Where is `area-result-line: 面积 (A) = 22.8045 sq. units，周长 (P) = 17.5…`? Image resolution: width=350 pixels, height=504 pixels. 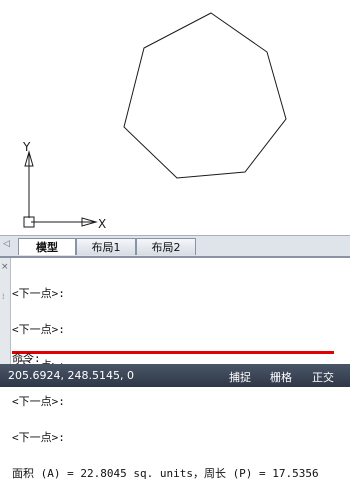 area-result-line: 面积 (A) = 22.8045 sq. units，周长 (P) = 17.5… is located at coordinates (165, 473).